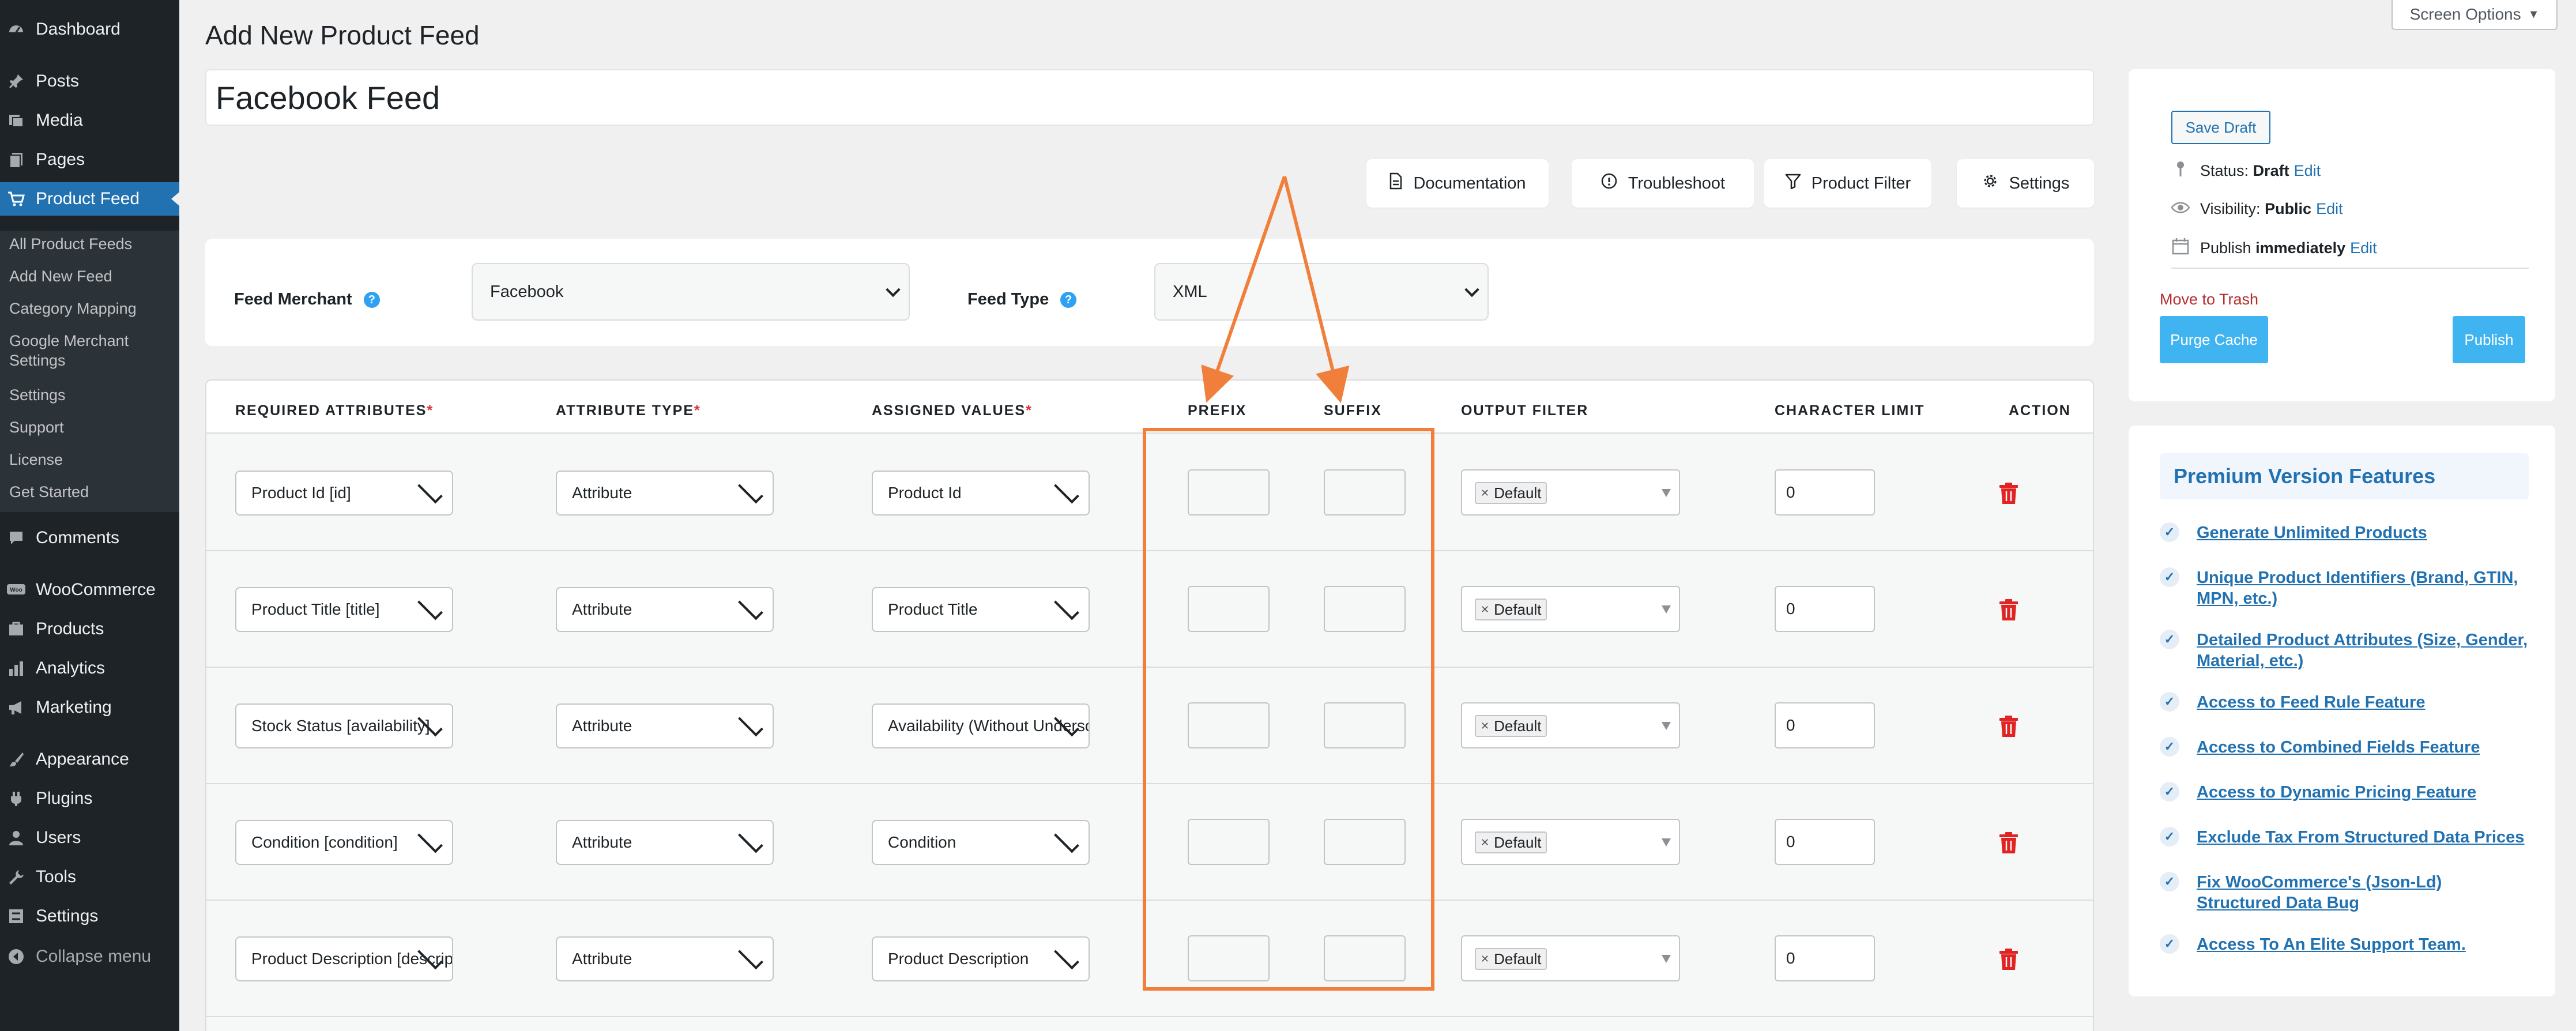 The height and width of the screenshot is (1031, 2576). What do you see at coordinates (981, 843) in the screenshot?
I see `assigned-value-select: Condition` at bounding box center [981, 843].